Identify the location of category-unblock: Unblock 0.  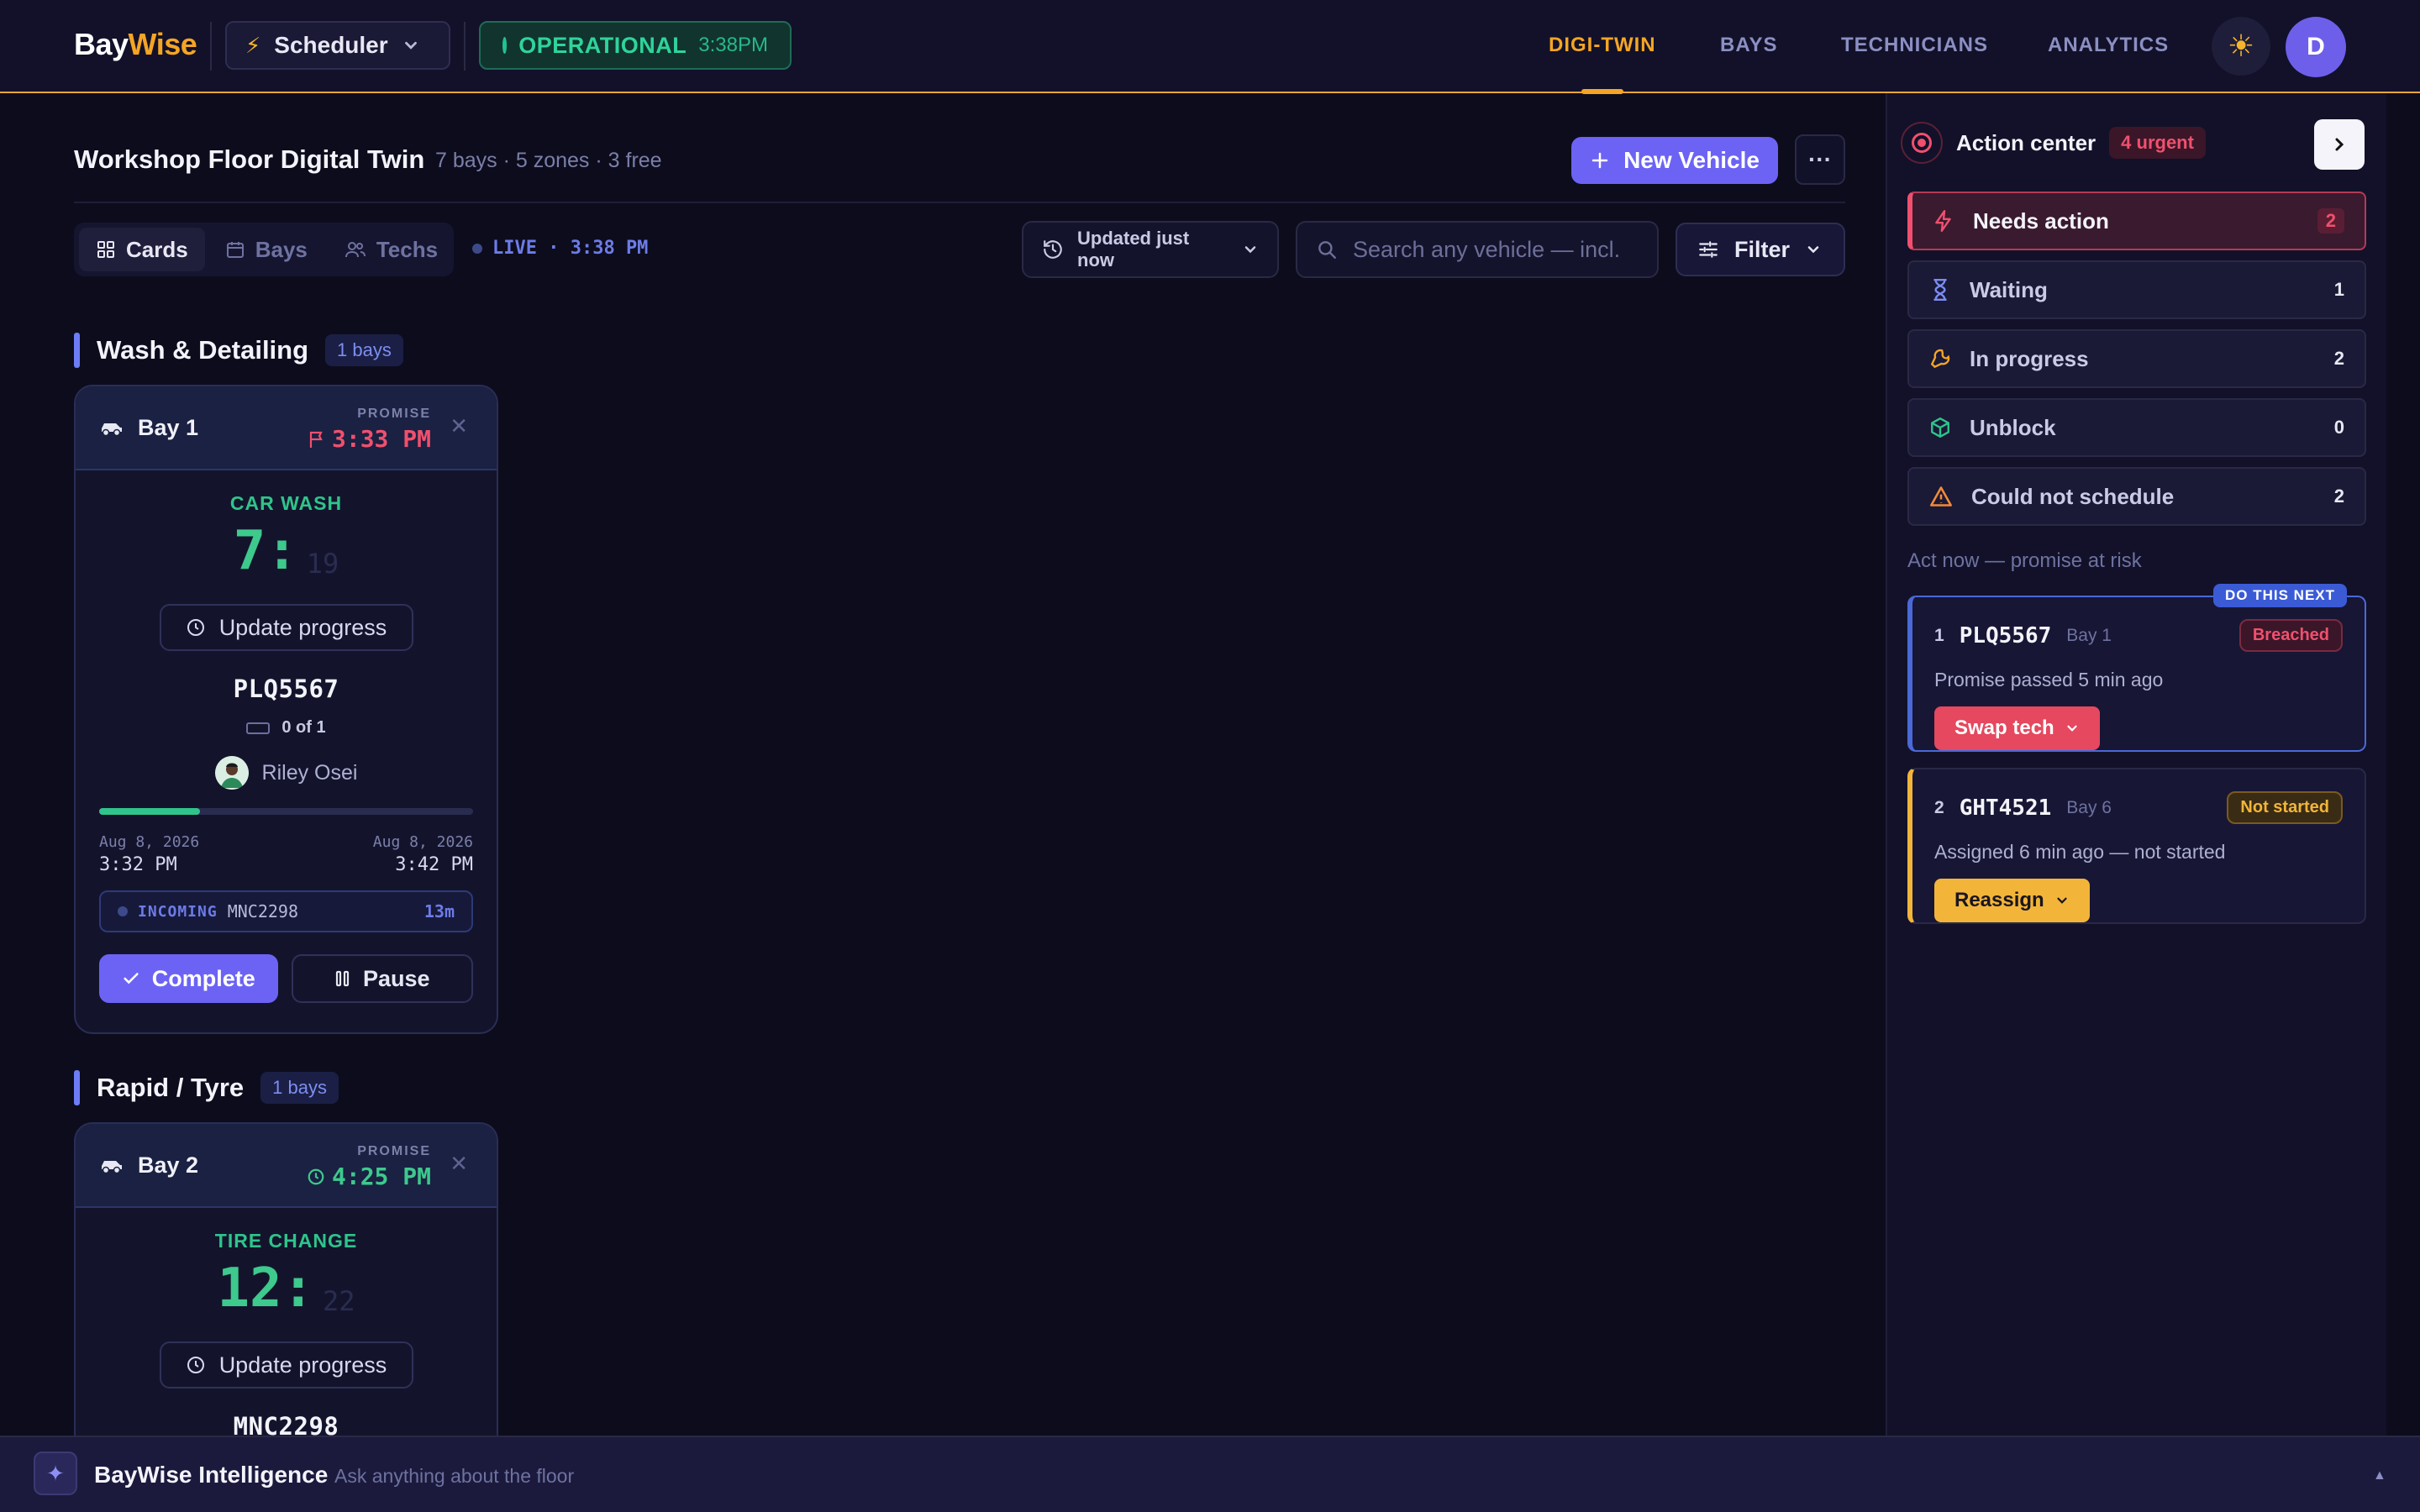
(2136, 427).